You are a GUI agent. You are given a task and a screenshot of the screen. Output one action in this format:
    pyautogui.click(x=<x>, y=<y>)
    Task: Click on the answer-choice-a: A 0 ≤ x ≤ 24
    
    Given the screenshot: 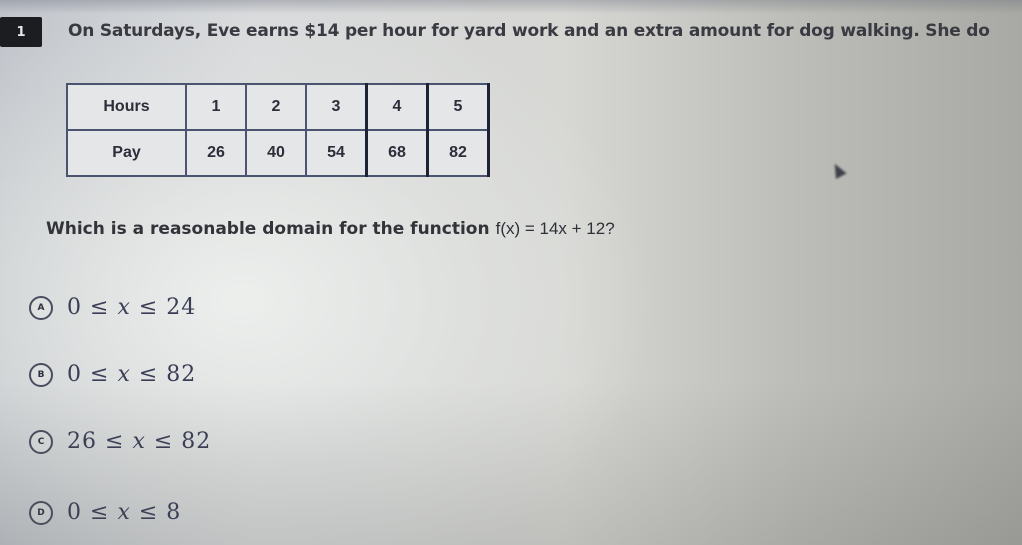 What is the action you would take?
    pyautogui.click(x=112, y=307)
    